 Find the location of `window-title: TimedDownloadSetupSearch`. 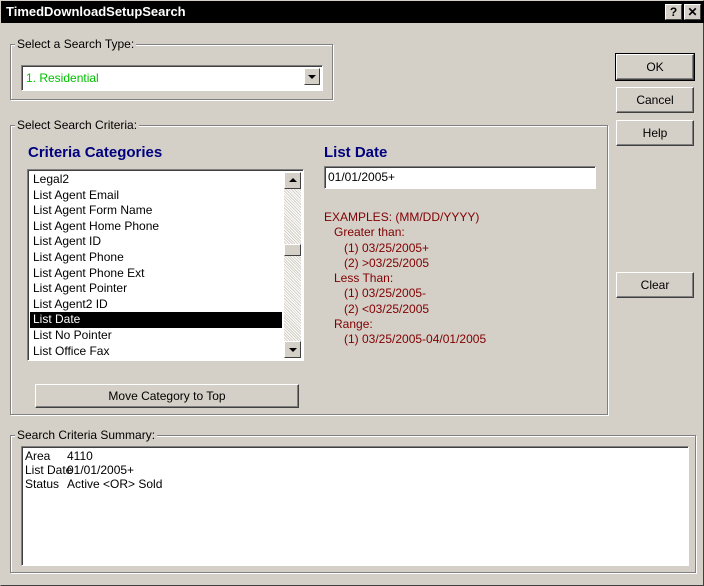

window-title: TimedDownloadSetupSearch is located at coordinates (96, 11).